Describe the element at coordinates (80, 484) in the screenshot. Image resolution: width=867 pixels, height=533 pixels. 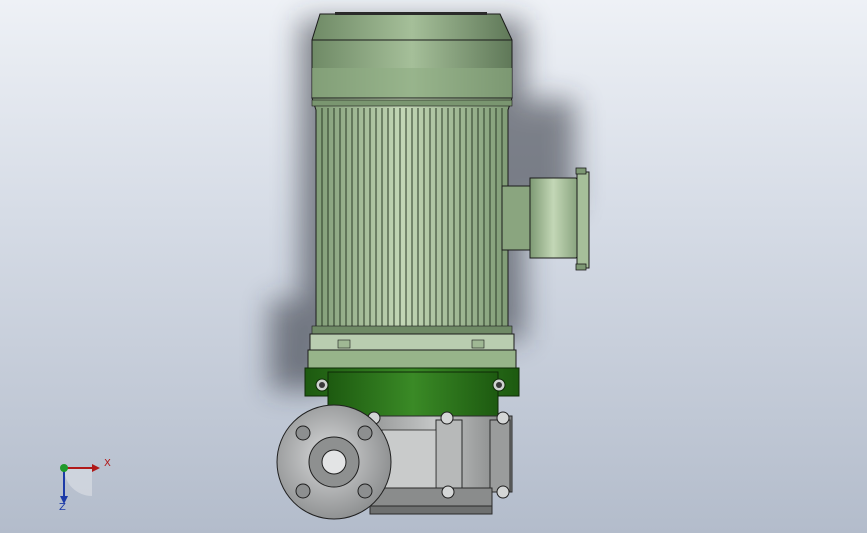
I see `coordinate-triad` at that location.